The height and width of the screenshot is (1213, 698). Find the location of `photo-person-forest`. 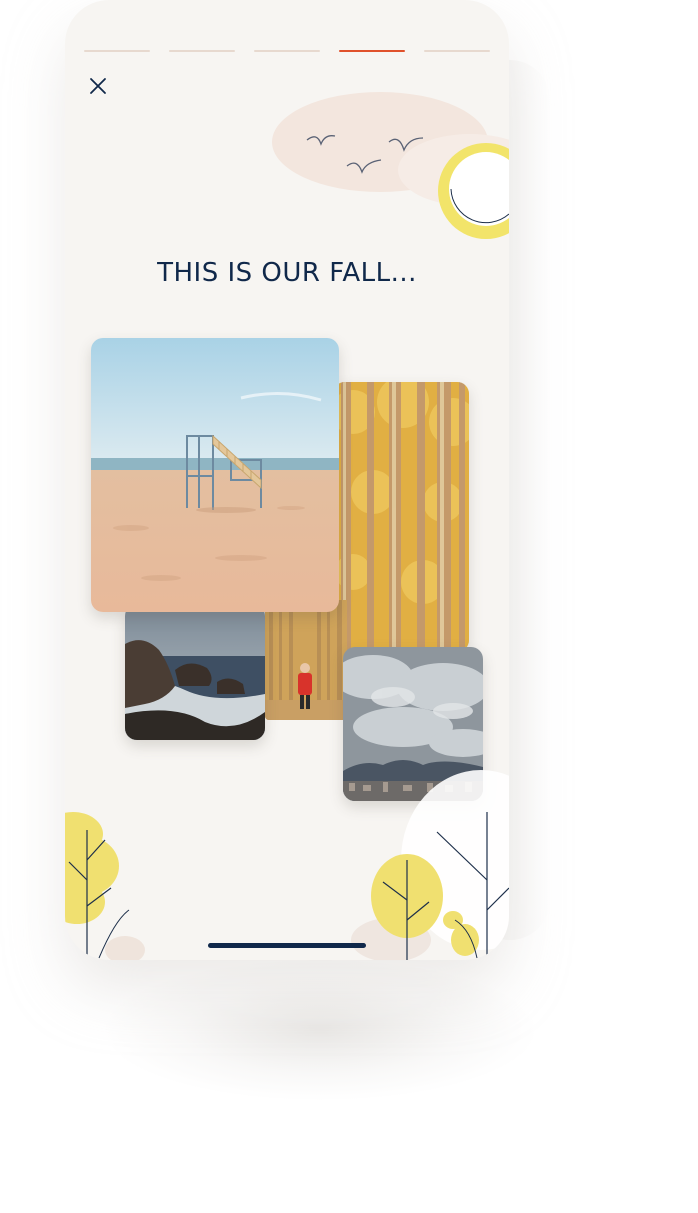

photo-person-forest is located at coordinates (306, 660).